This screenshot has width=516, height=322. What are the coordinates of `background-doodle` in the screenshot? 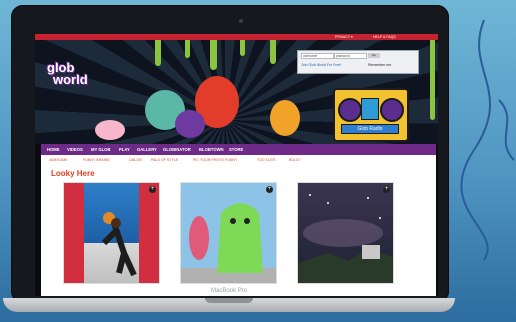 It's located at (487, 140).